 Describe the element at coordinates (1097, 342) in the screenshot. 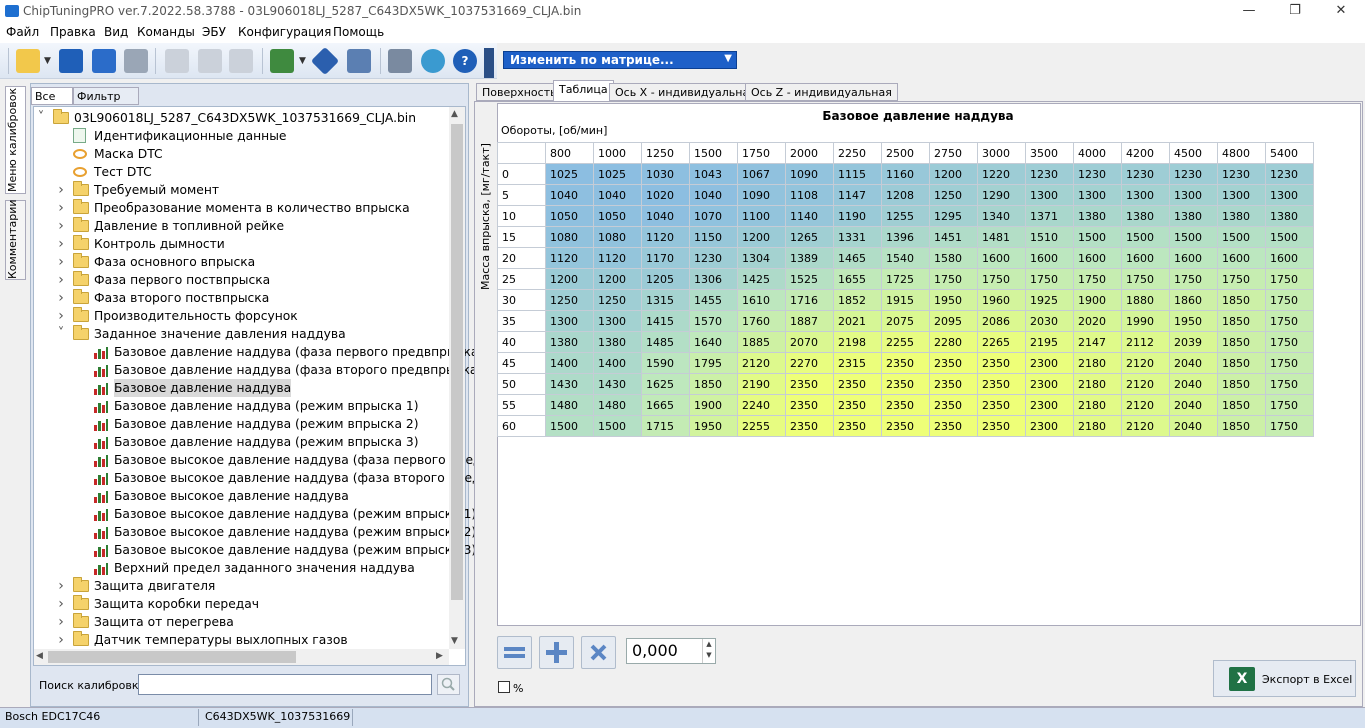

I see `map-cell: 2147` at that location.